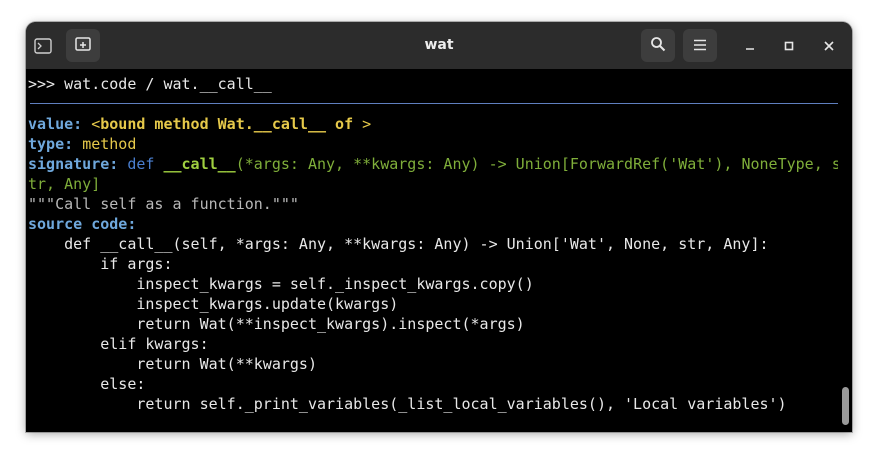  What do you see at coordinates (845, 406) in the screenshot?
I see `scrollbar-thumb` at bounding box center [845, 406].